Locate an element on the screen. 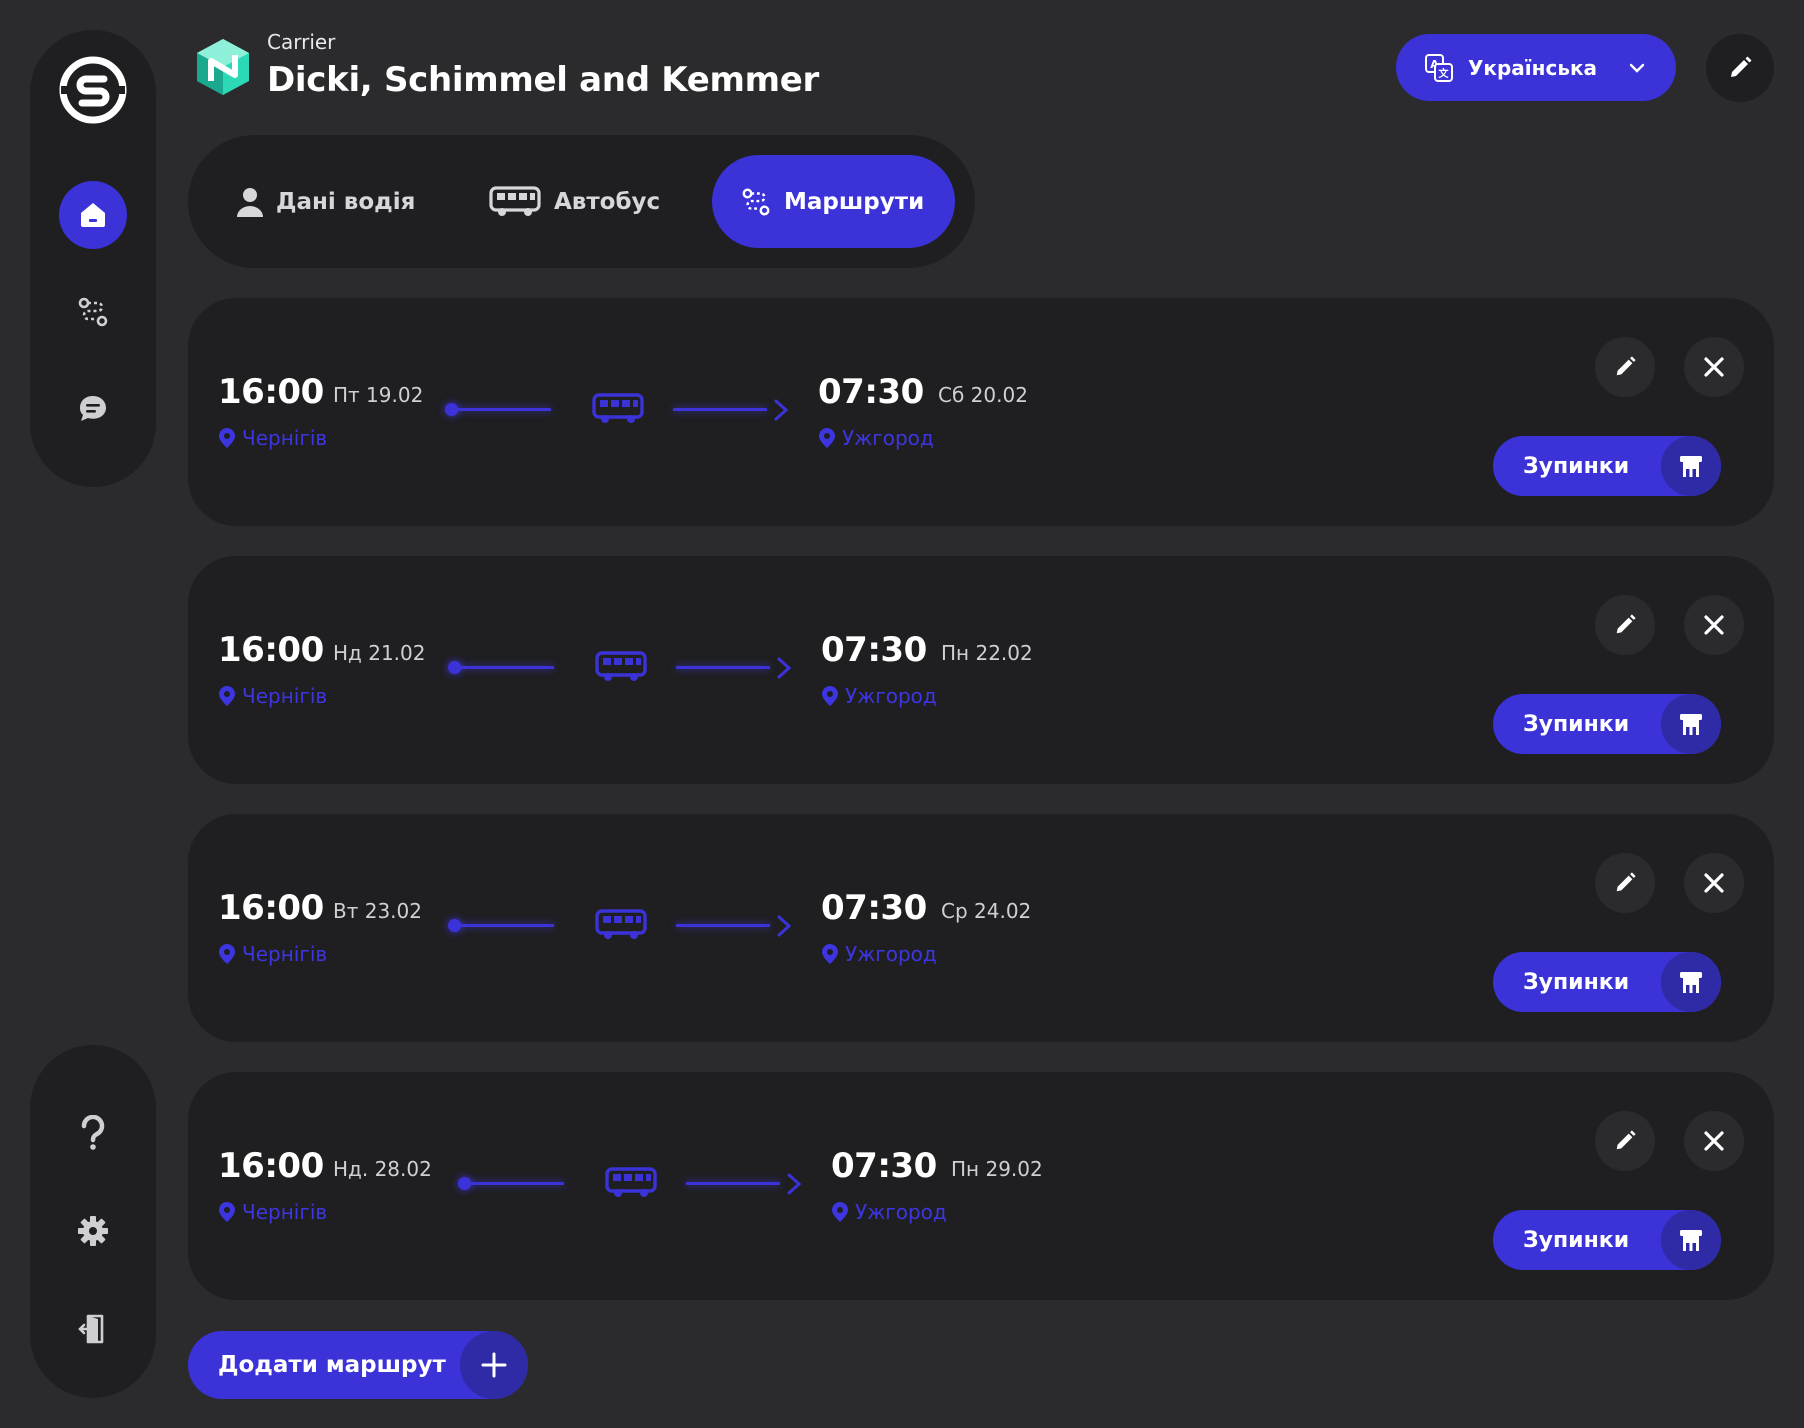 The height and width of the screenshot is (1428, 1804). home-icon is located at coordinates (93, 215).